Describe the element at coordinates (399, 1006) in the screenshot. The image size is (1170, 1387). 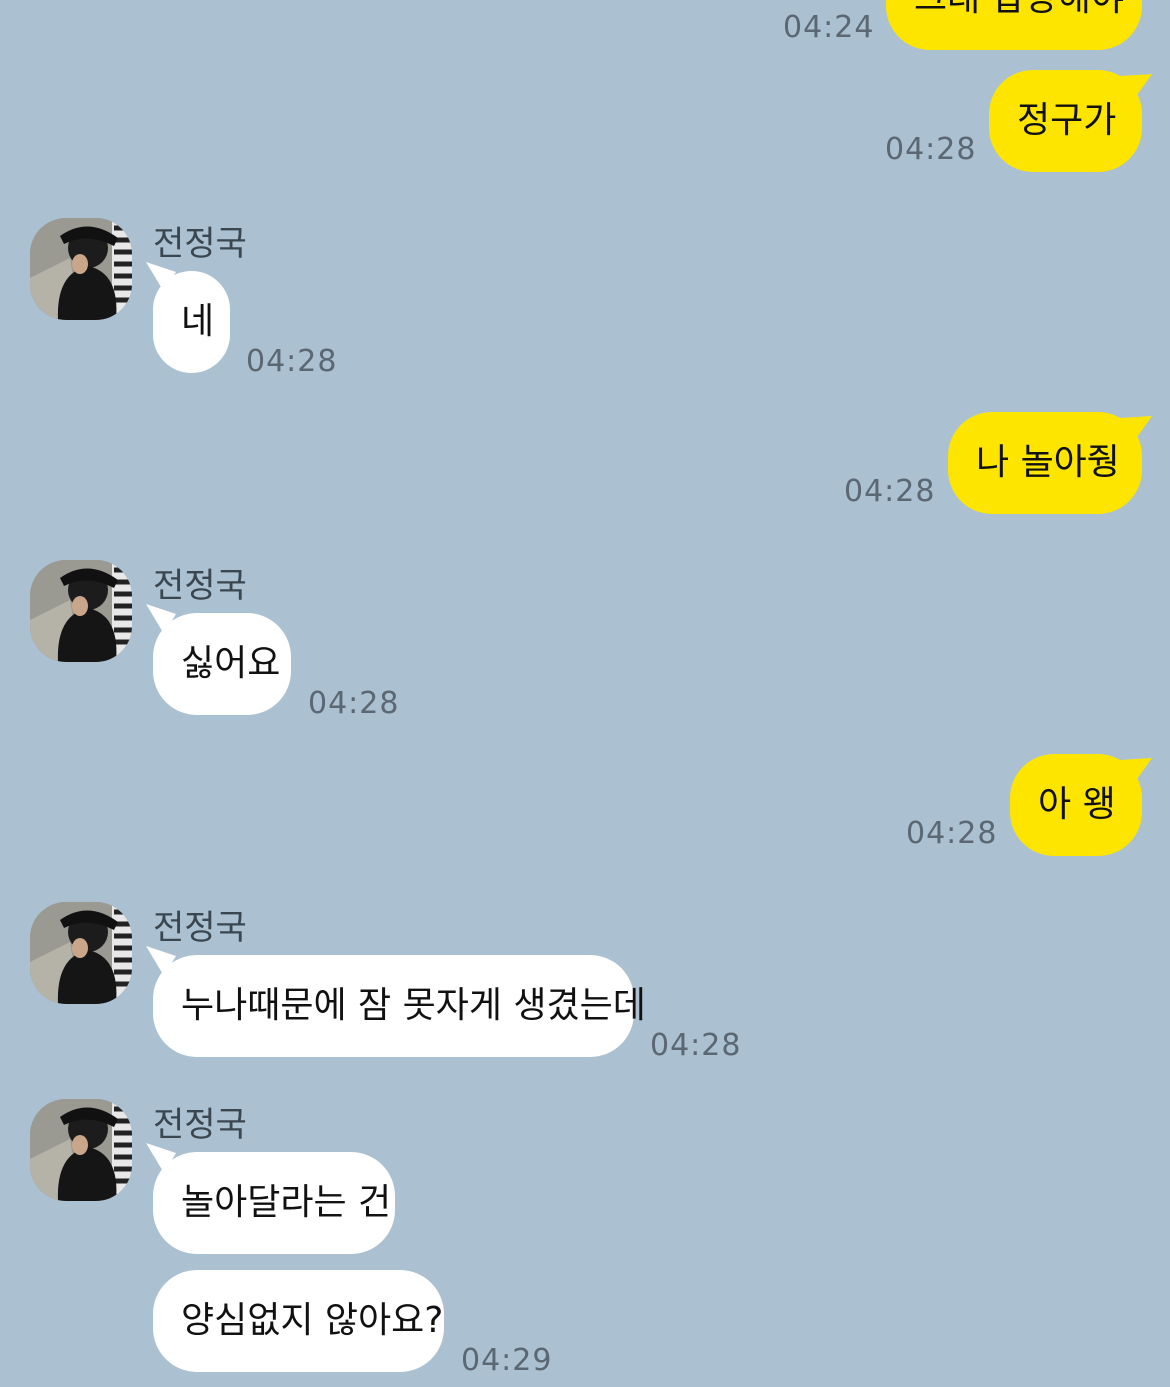
I see `message-bubble-theirs: 누나때문에 잠 못자게 생겼는데` at that location.